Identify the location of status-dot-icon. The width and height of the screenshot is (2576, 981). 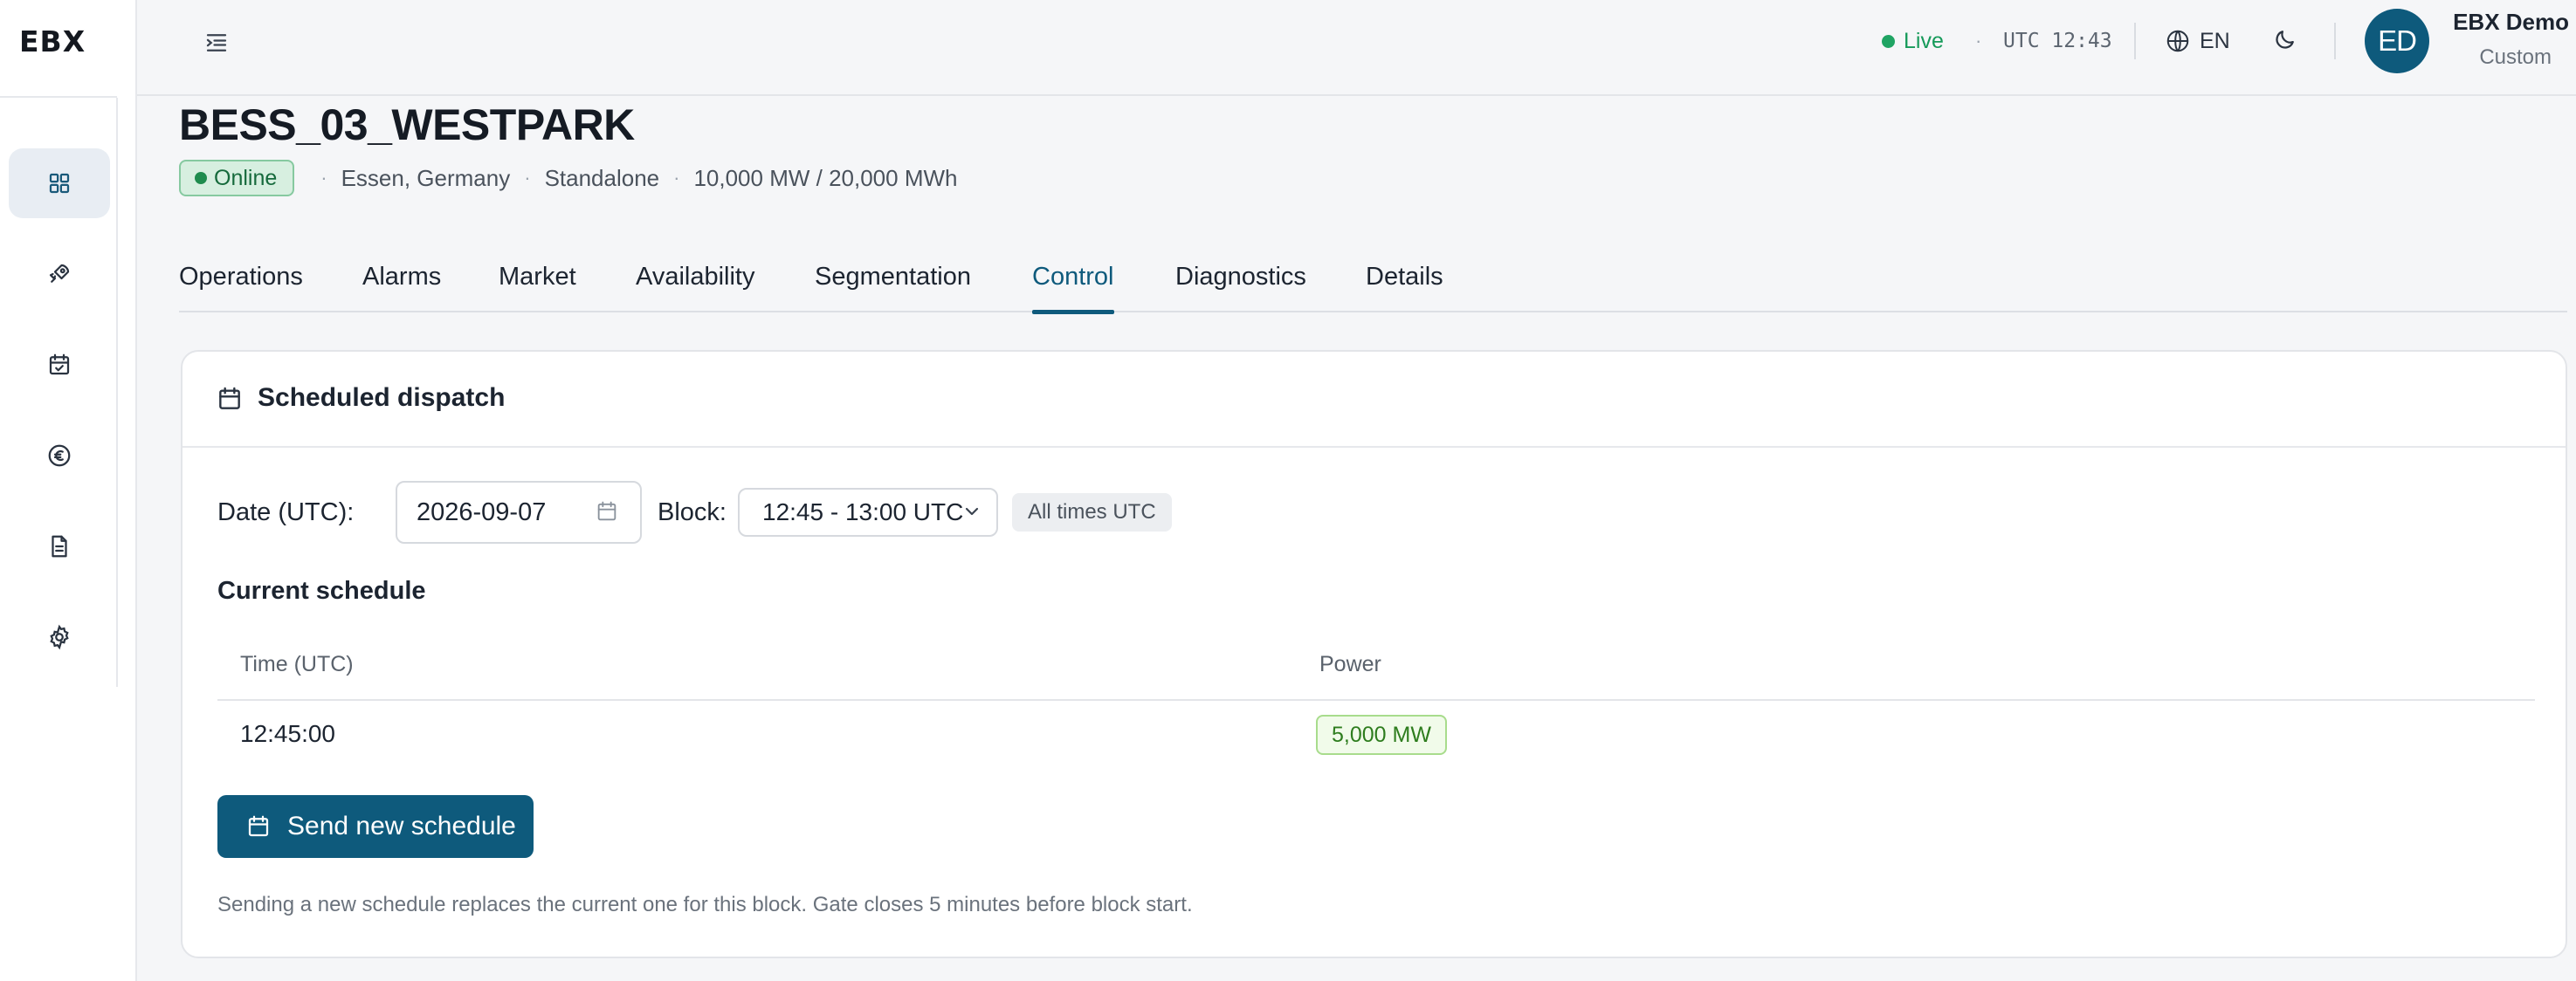
(201, 178).